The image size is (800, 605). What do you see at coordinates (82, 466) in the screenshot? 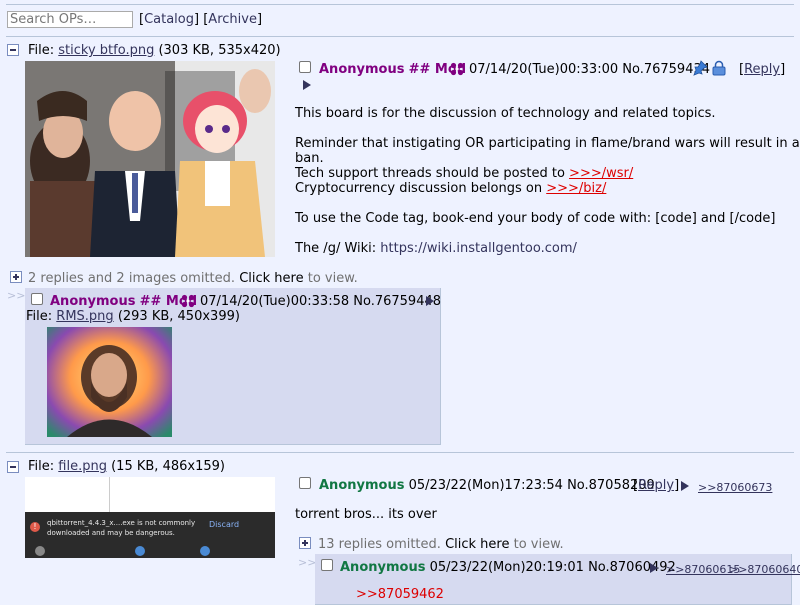
I see `op2-file-link: file.png` at bounding box center [82, 466].